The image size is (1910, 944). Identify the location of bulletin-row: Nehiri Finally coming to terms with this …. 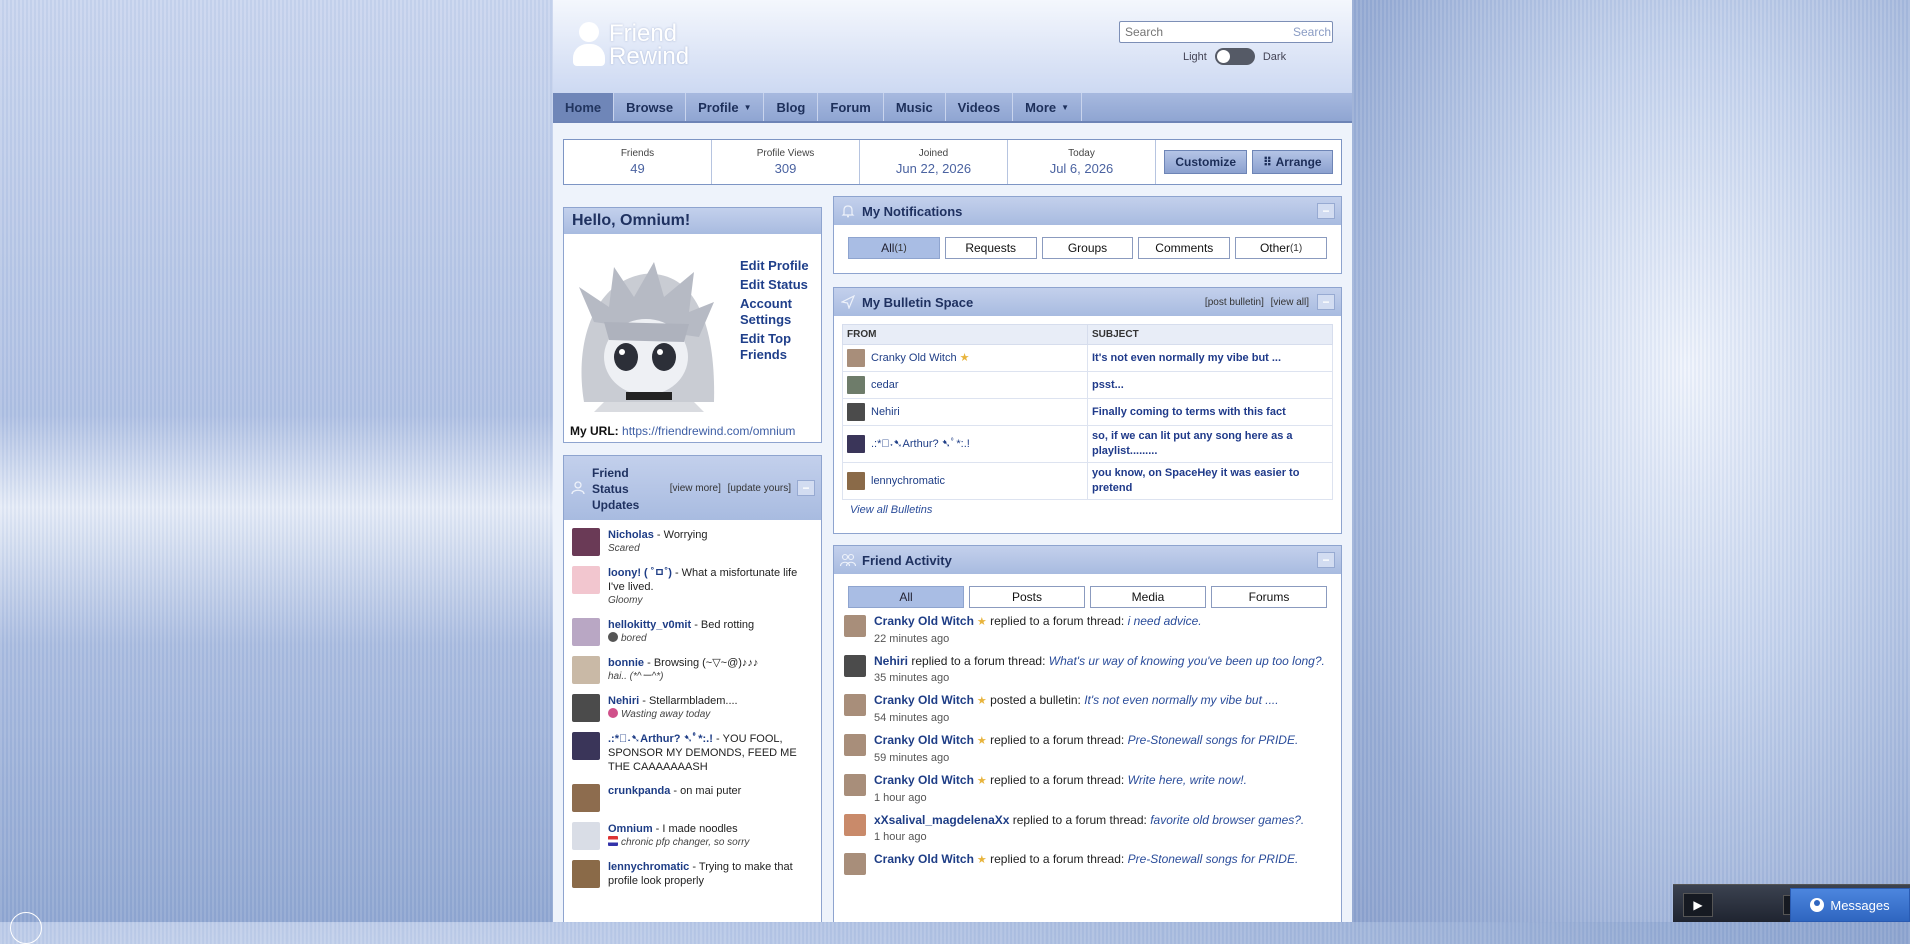
(1087, 412).